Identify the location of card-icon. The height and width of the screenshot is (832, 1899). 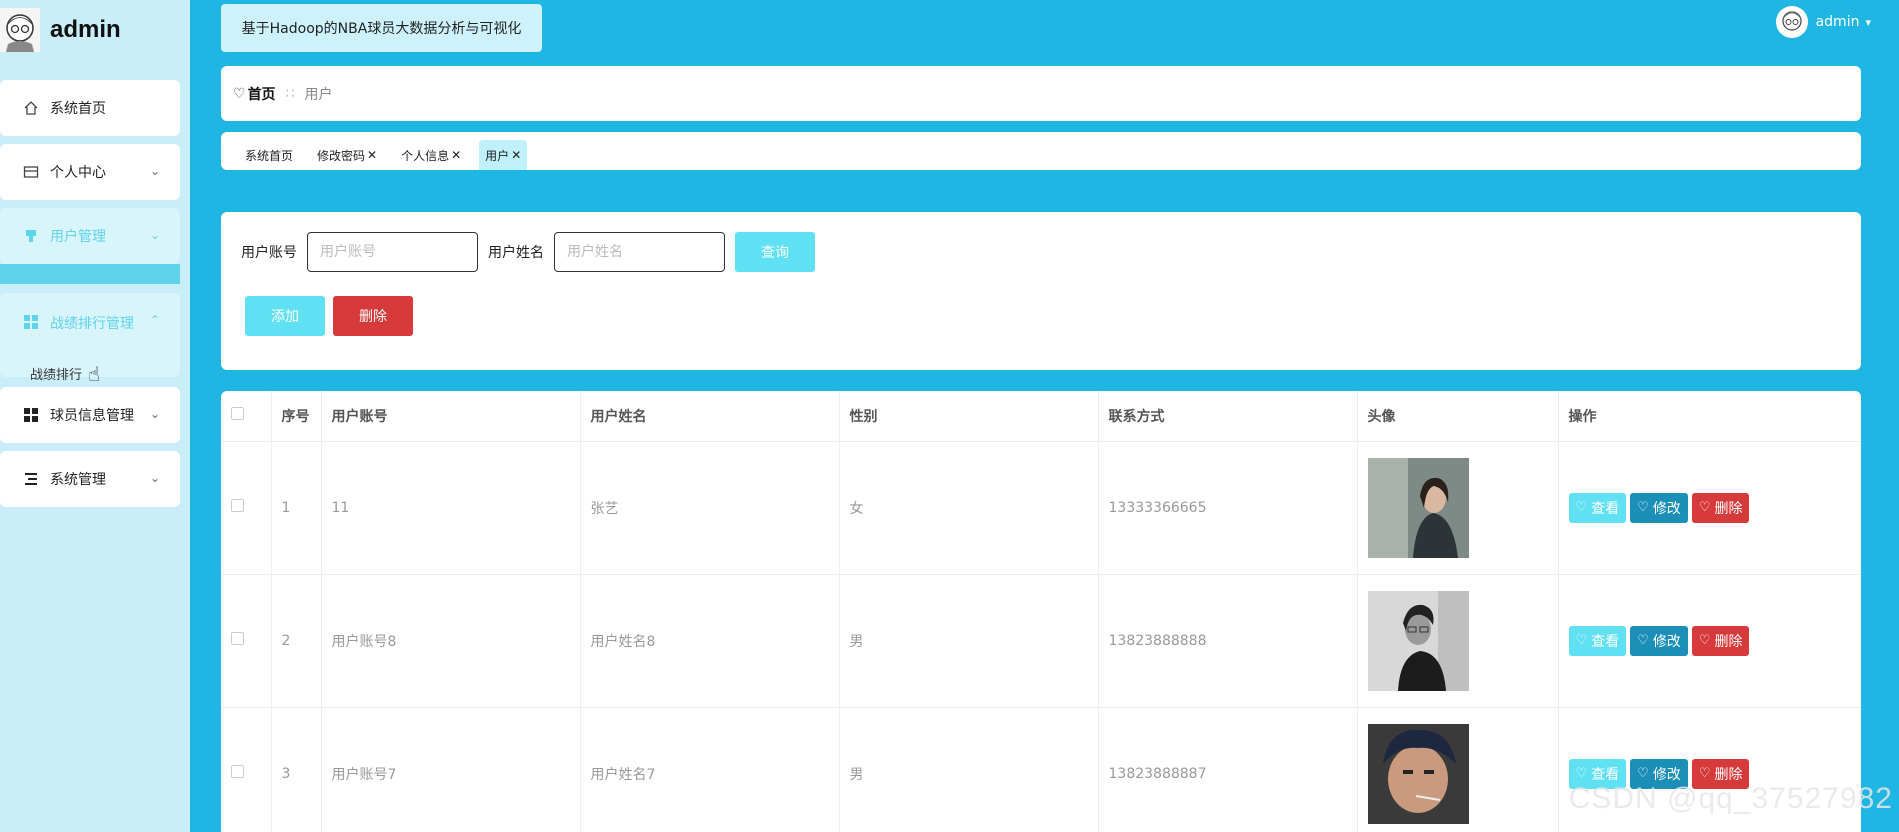
(31, 172).